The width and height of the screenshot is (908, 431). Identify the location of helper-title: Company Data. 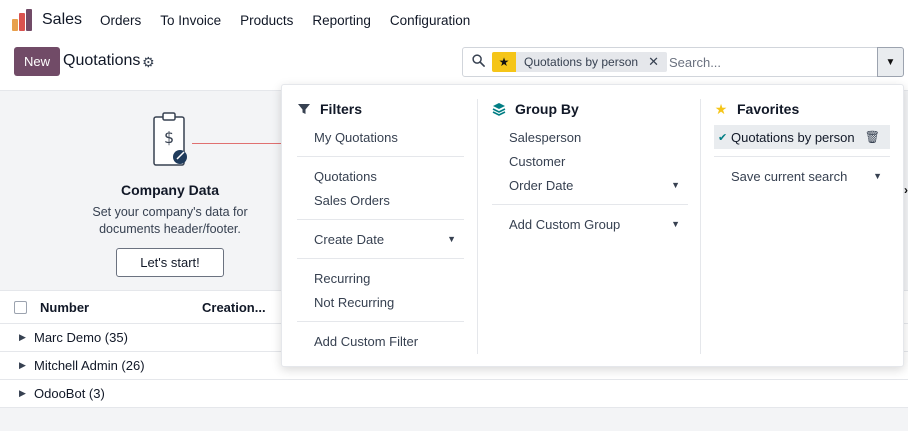
(170, 190).